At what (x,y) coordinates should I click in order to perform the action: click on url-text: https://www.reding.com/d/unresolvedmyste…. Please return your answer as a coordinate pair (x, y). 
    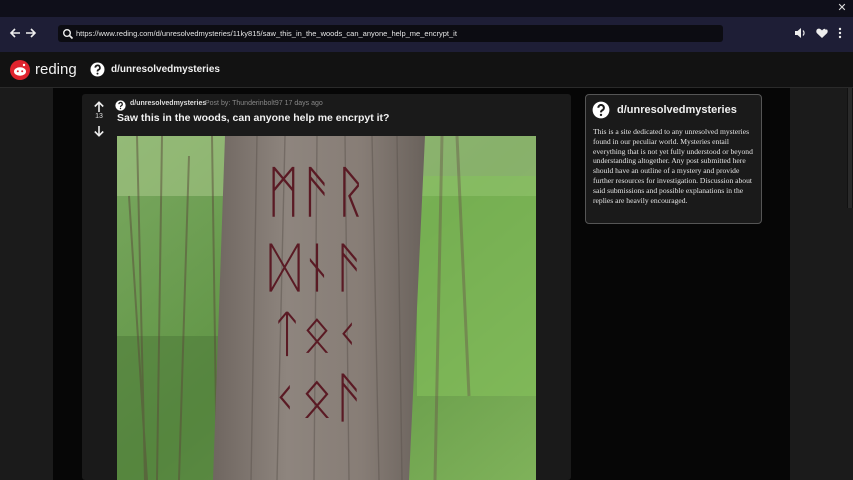
    Looking at the image, I should click on (266, 33).